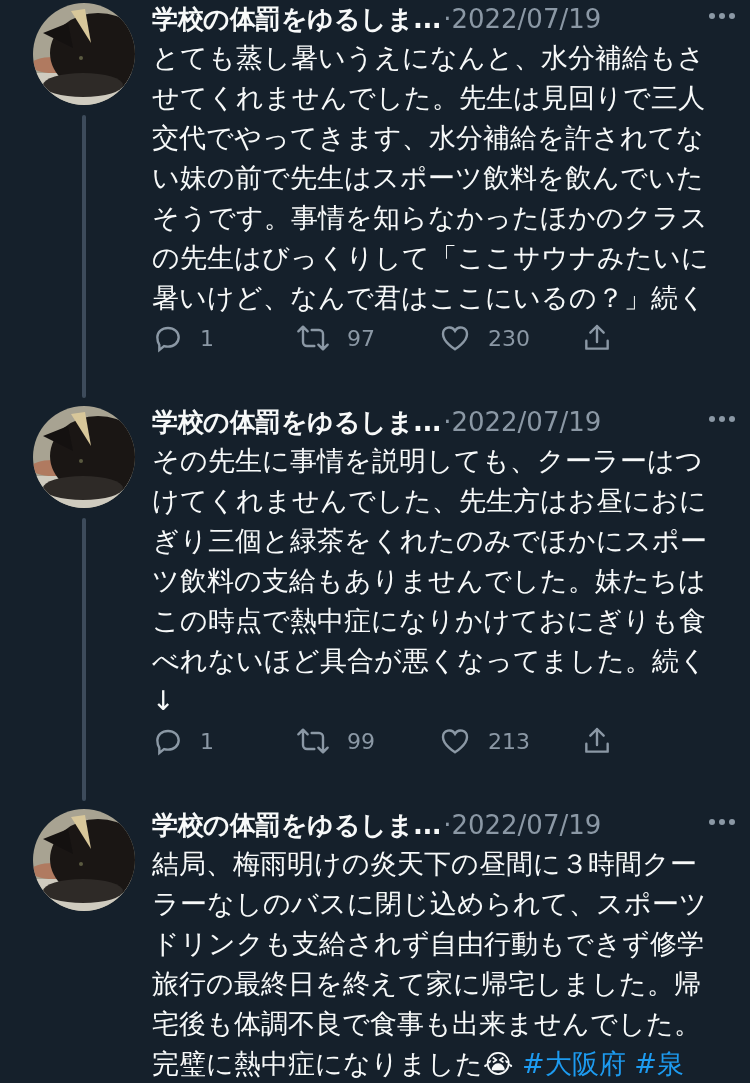 This screenshot has width=750, height=1083. I want to click on crying-emoji: 😭, so click(498, 1064).